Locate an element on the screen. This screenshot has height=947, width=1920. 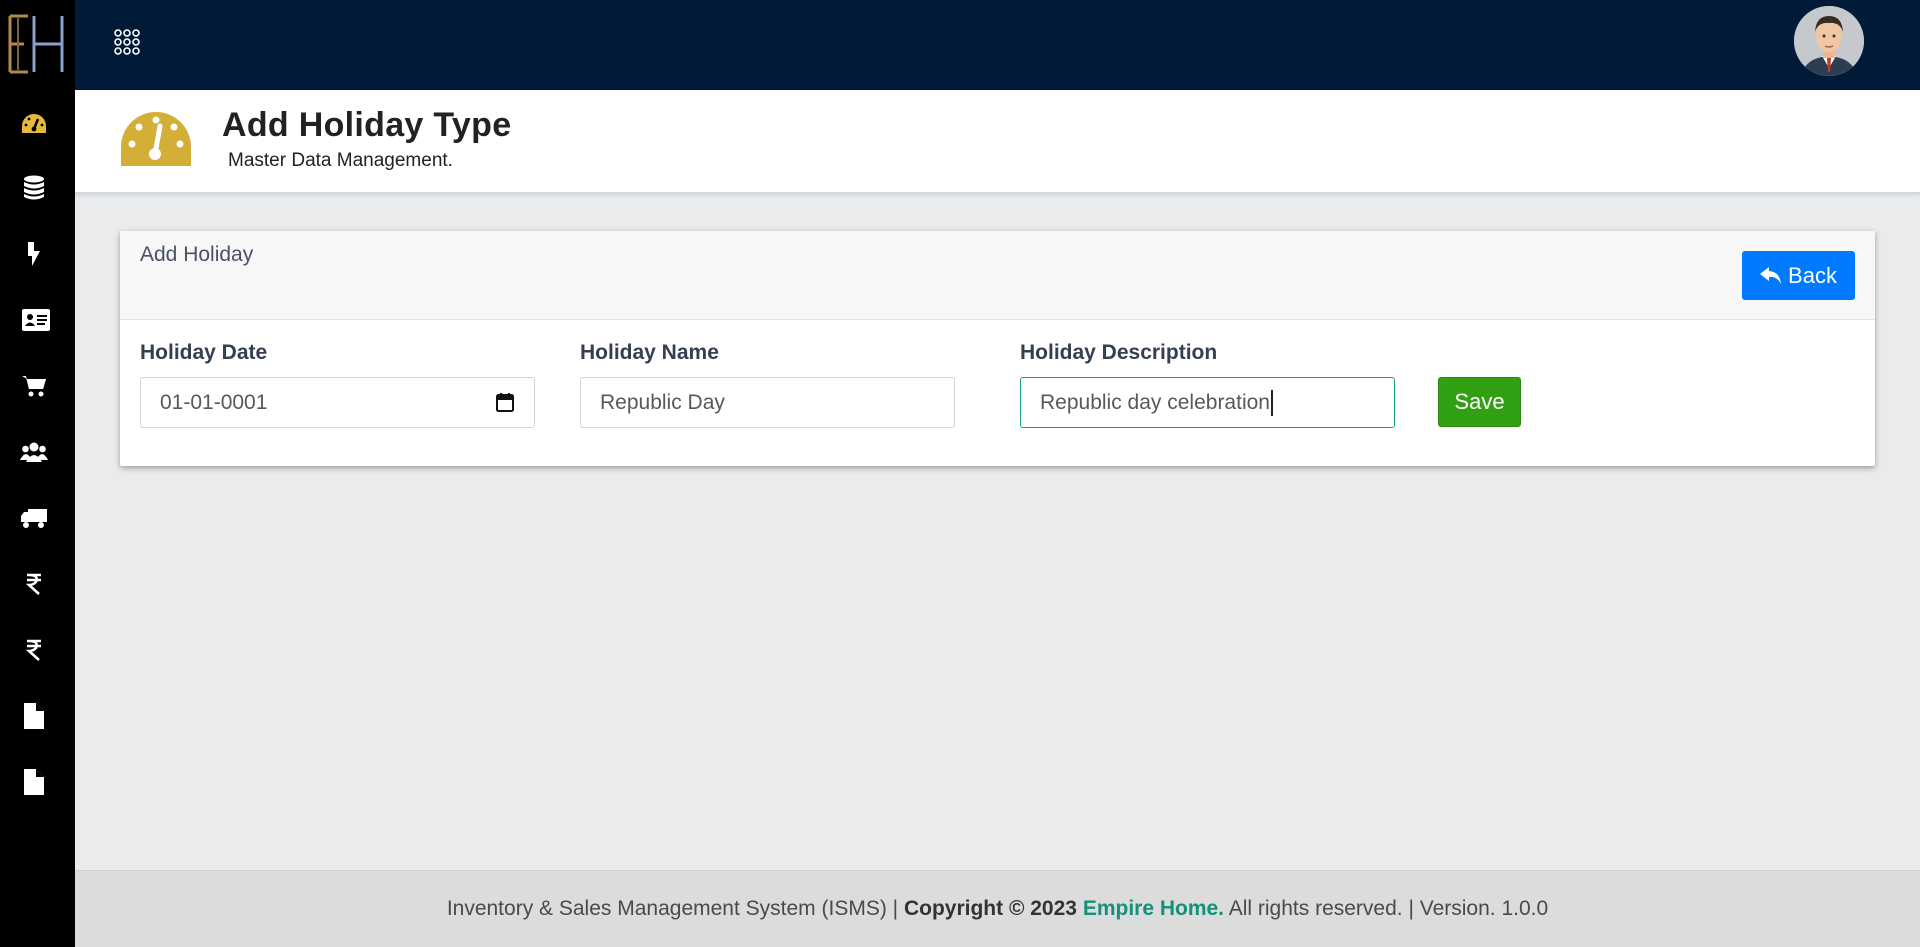
apps-grid-icon is located at coordinates (130, 45).